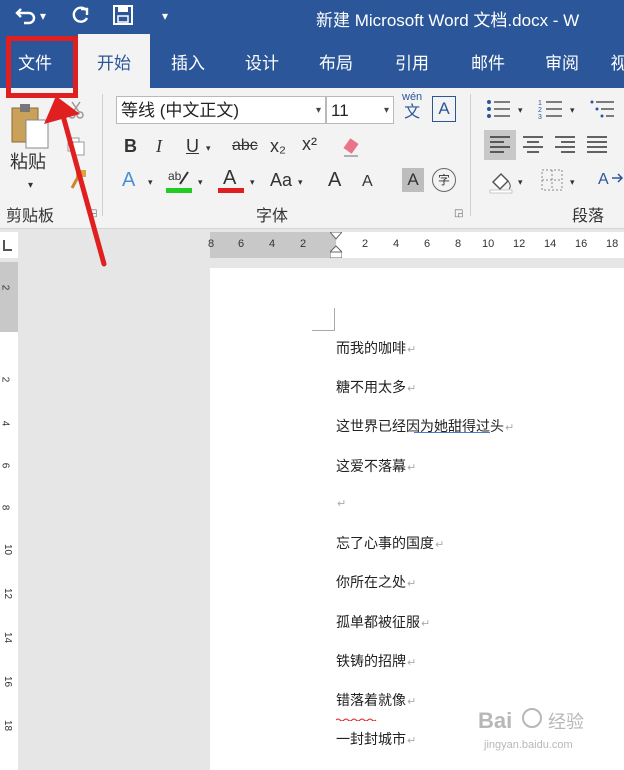  Describe the element at coordinates (92, 213) in the screenshot. I see `clipboard-launcher-icon: ◲` at that location.